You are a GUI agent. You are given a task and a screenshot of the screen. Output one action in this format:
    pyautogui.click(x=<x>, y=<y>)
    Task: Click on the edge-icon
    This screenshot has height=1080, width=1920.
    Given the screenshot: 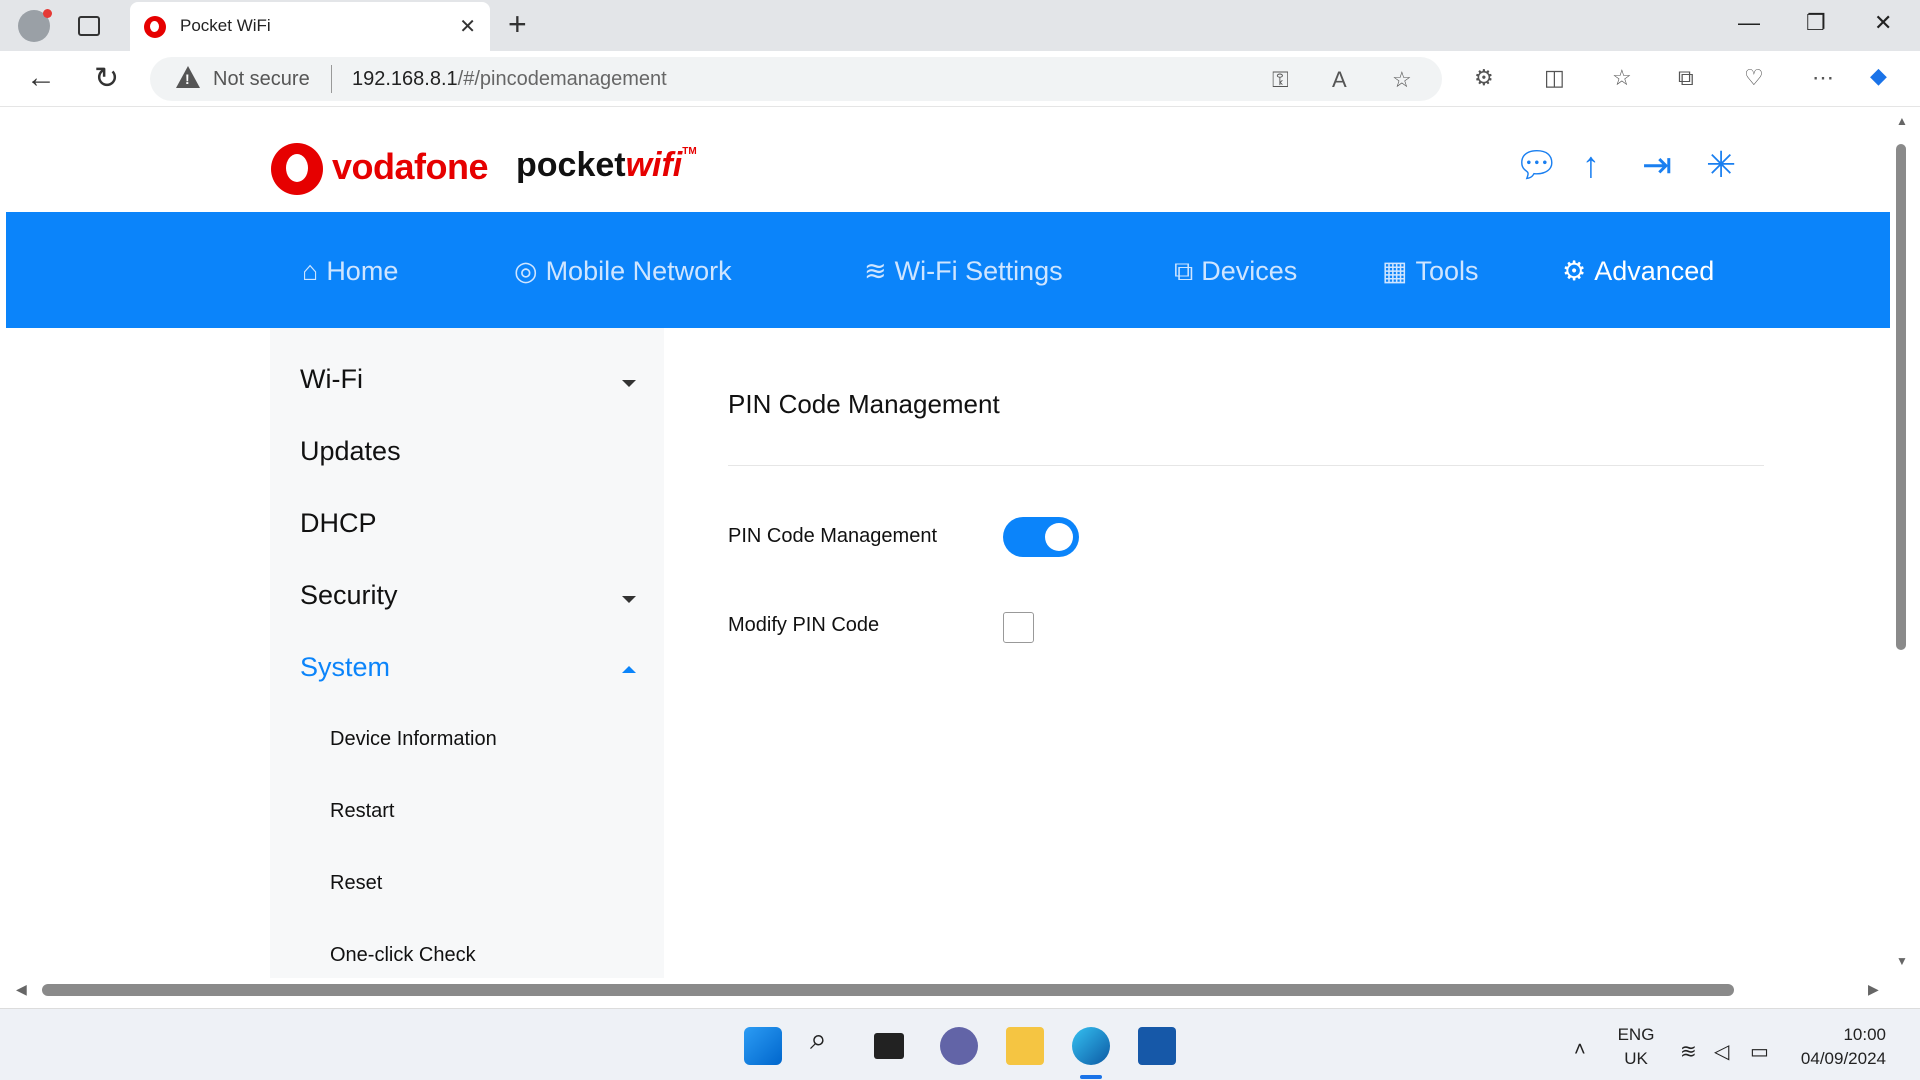 What is the action you would take?
    pyautogui.click(x=1091, y=1046)
    